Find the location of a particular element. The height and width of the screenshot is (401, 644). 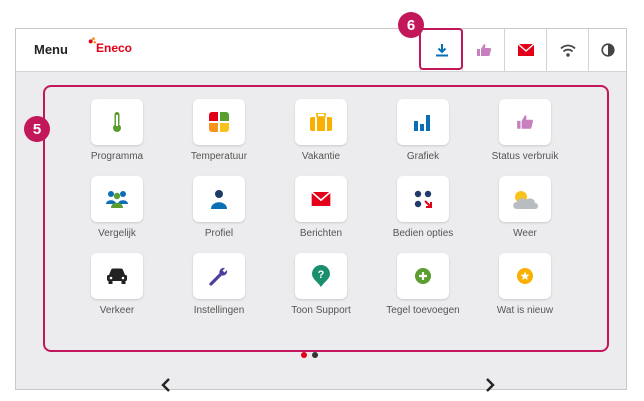

tile-verkeer: Verkeer is located at coordinates (117, 284).